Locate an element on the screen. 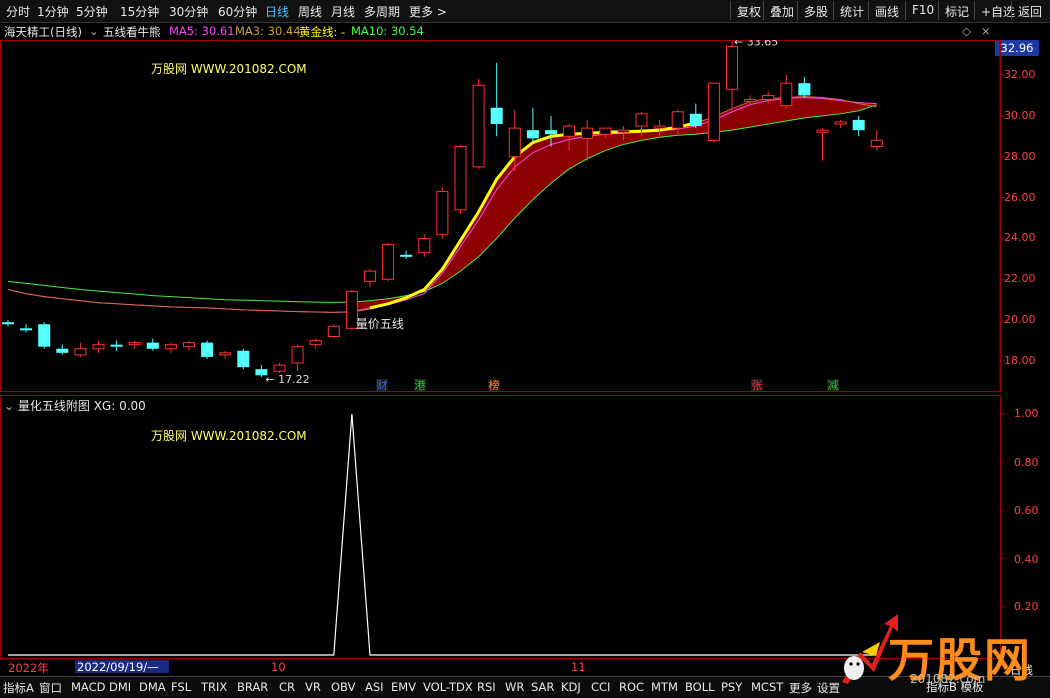  period-tab-monthly: 月线 is located at coordinates (343, 11).